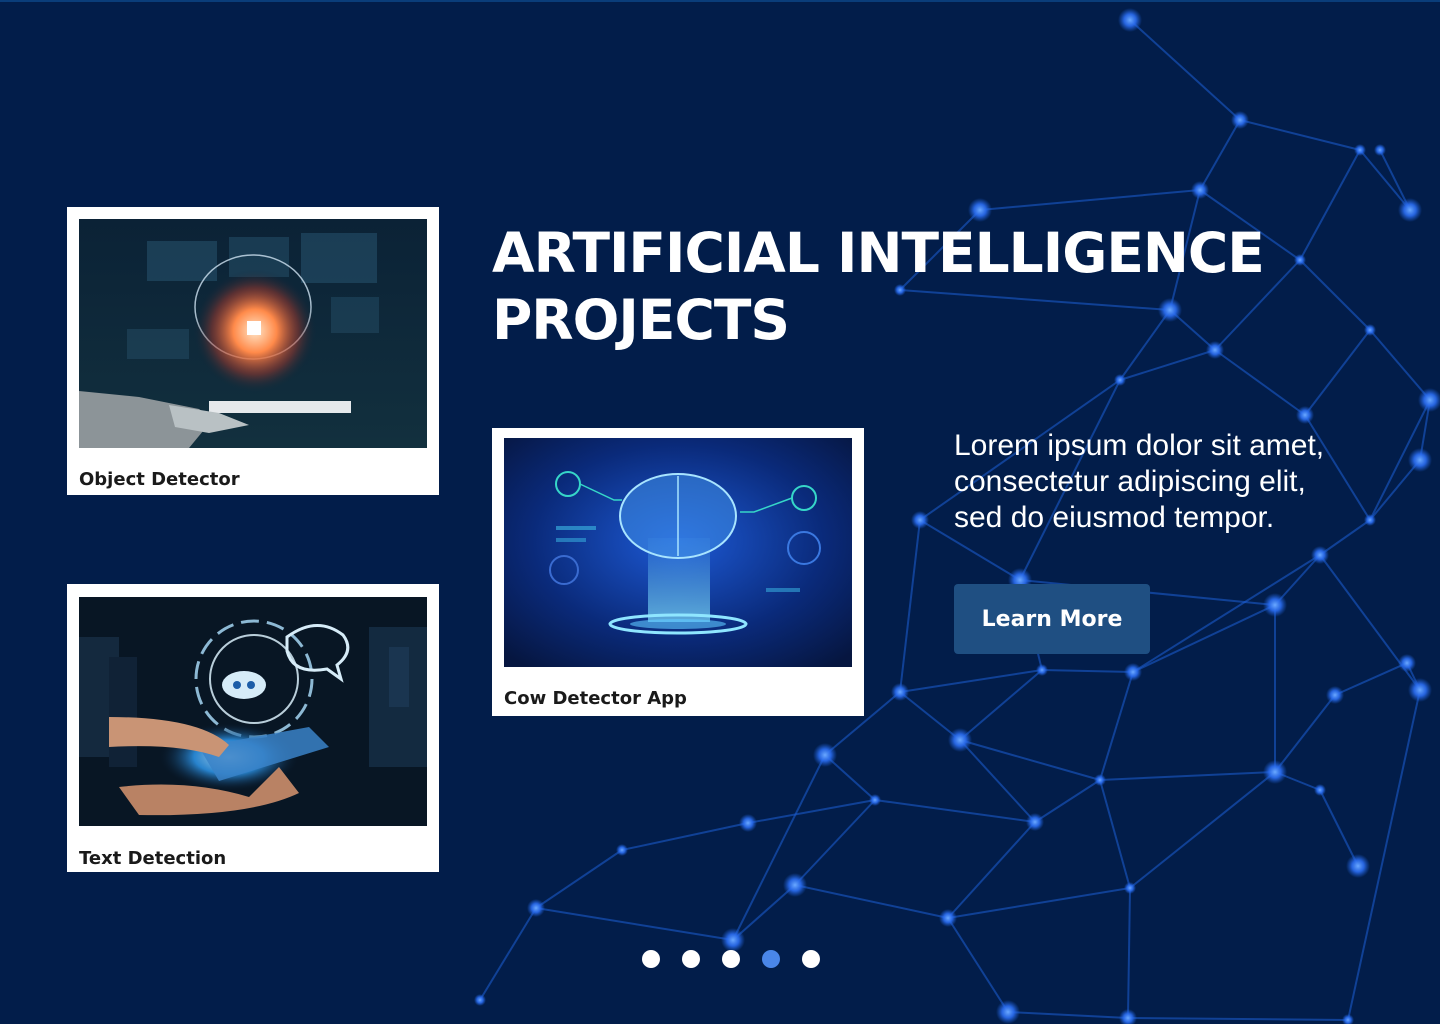 This screenshot has height=1024, width=1440. Describe the element at coordinates (159, 479) in the screenshot. I see `project-caption: Object Detector` at that location.